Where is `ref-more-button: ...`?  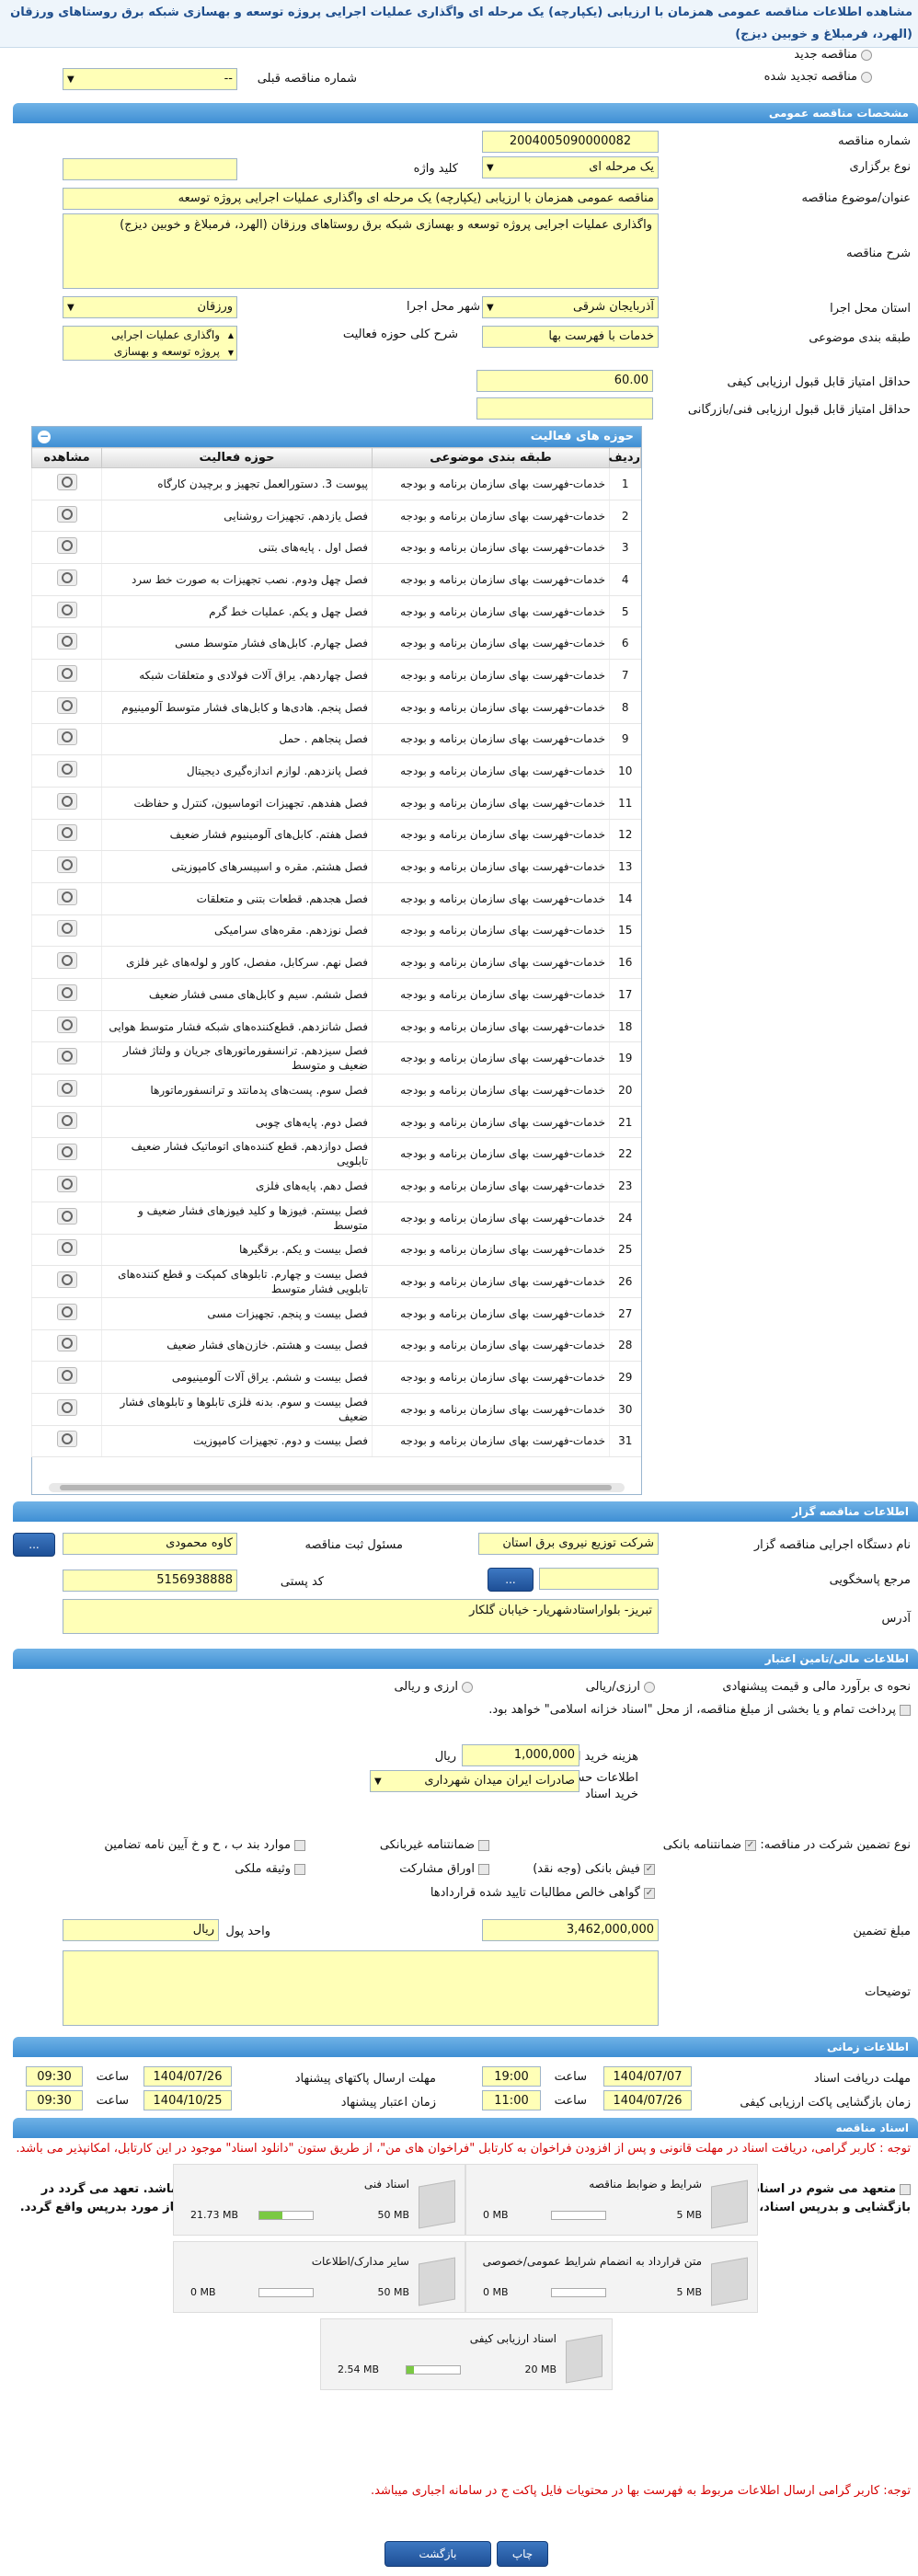
ref-more-button: ... is located at coordinates (511, 1580).